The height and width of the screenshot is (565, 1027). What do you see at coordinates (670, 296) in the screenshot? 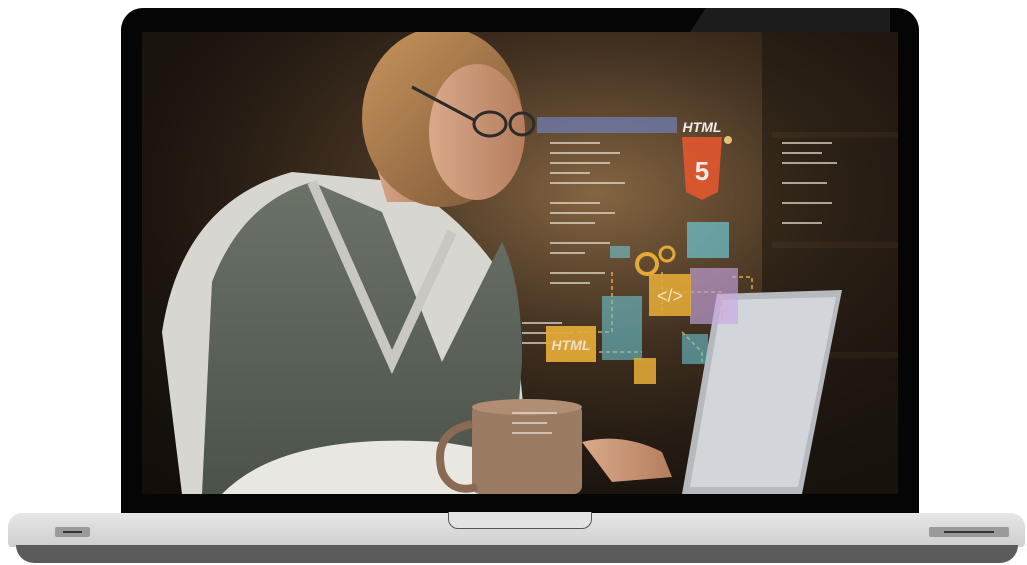
I see `code-symbol-text: </>` at bounding box center [670, 296].